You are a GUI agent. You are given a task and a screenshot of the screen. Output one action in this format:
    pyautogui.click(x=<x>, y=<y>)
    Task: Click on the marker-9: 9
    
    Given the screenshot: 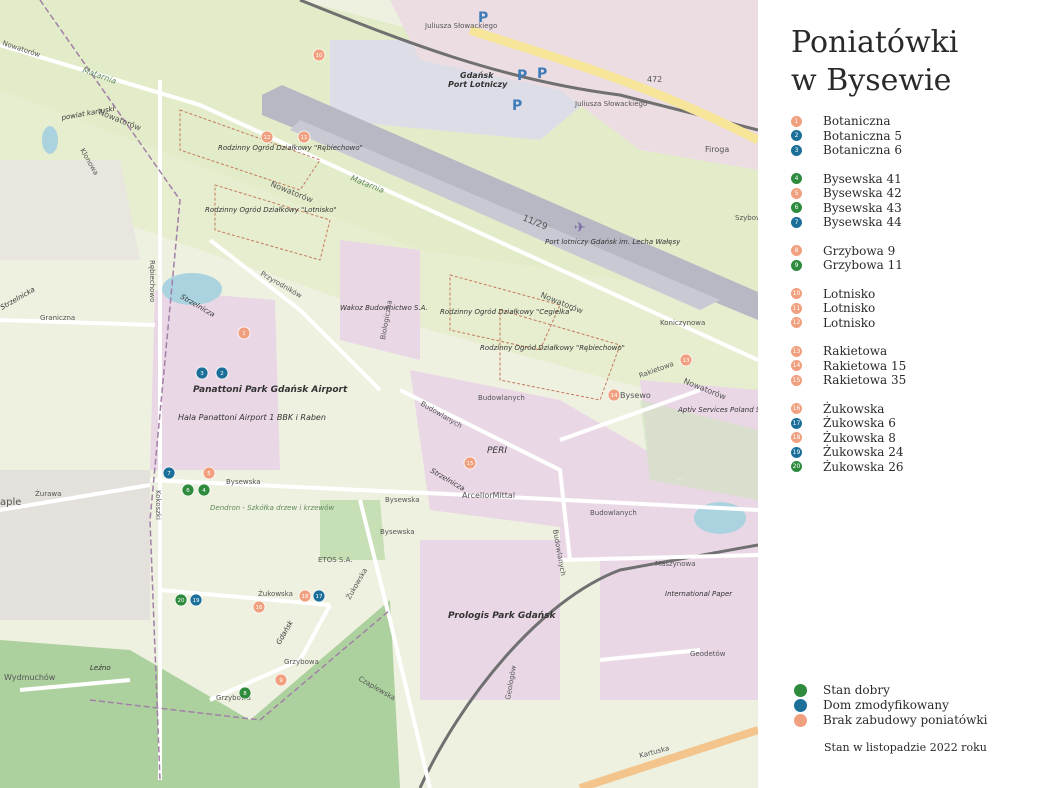 What is the action you would take?
    pyautogui.click(x=281, y=680)
    